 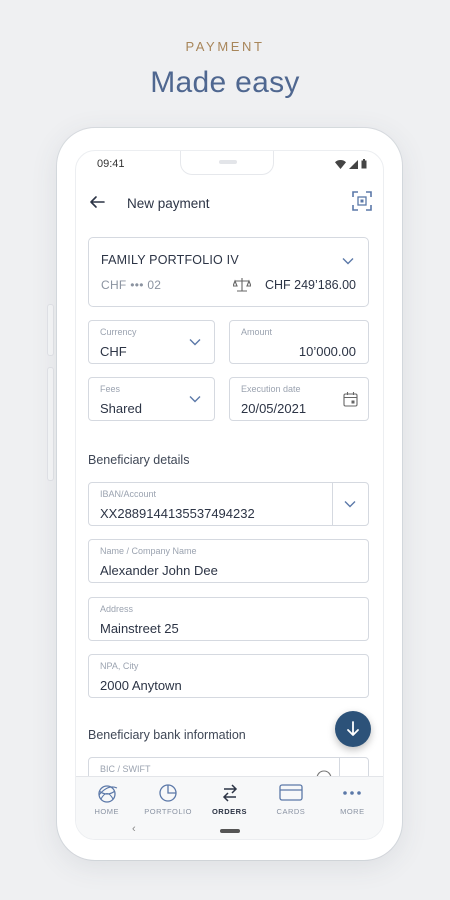 I want to click on nav-item-home: HOME, so click(x=106, y=798).